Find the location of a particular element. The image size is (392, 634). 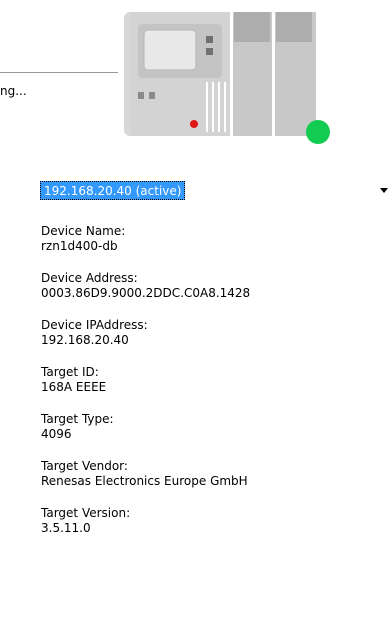

device-illustration is located at coordinates (220, 73).